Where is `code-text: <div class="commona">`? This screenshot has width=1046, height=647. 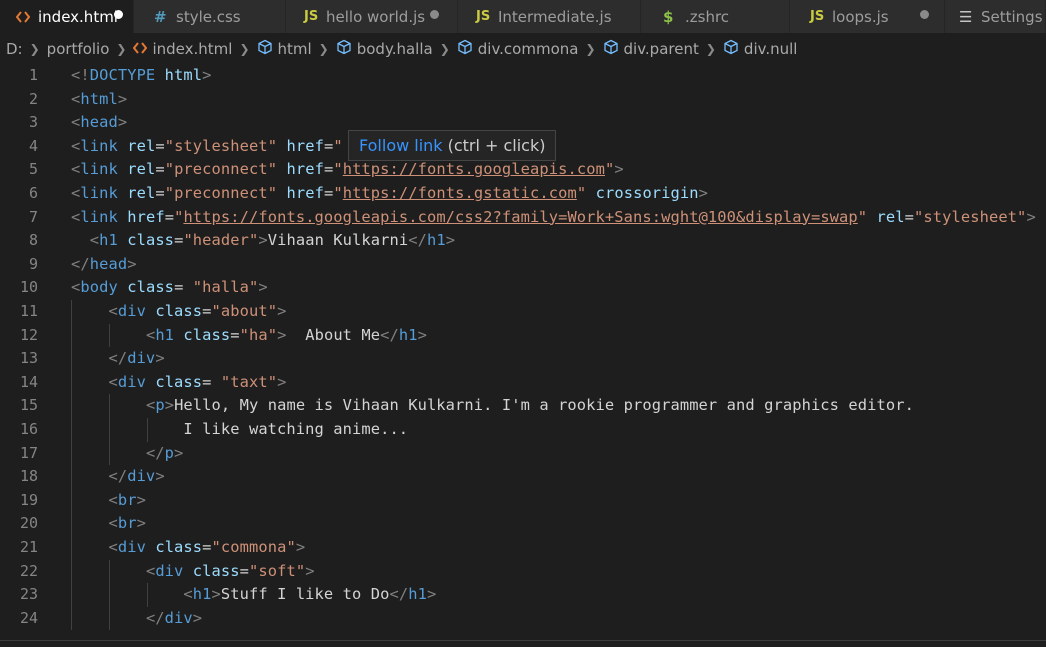
code-text: <div class="commona"> is located at coordinates (188, 548).